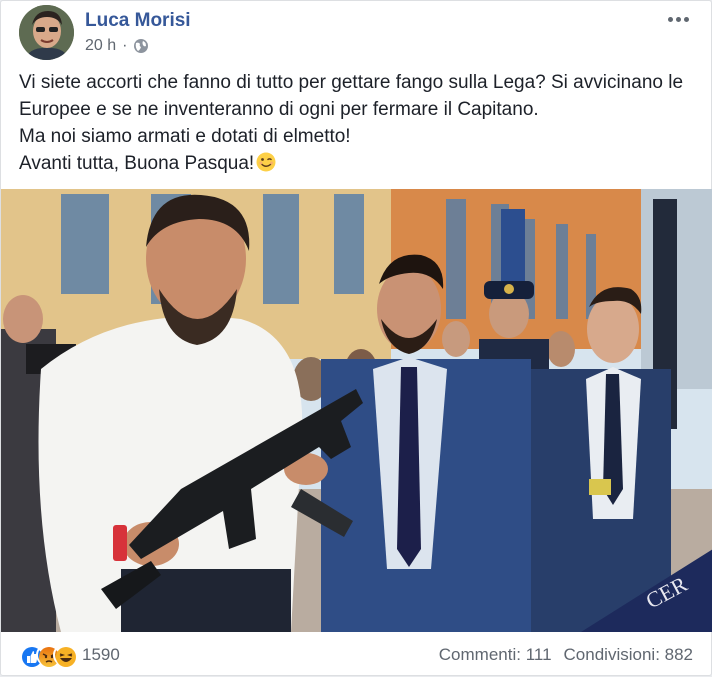  Describe the element at coordinates (495, 655) in the screenshot. I see `comments-count-link: Commenti: 111` at that location.